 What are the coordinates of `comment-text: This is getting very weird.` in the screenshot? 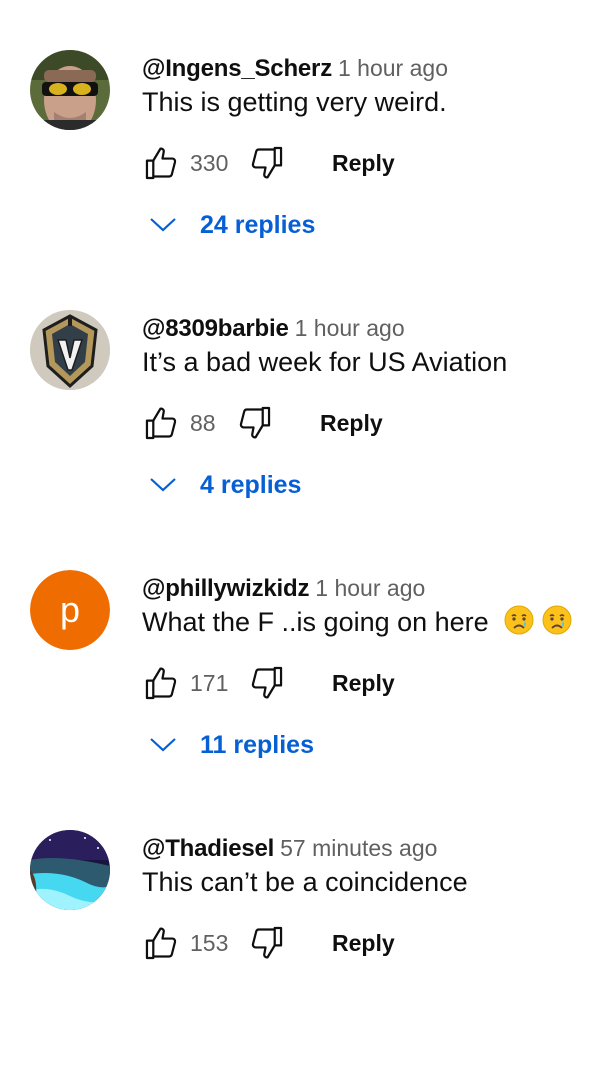 It's located at (294, 102).